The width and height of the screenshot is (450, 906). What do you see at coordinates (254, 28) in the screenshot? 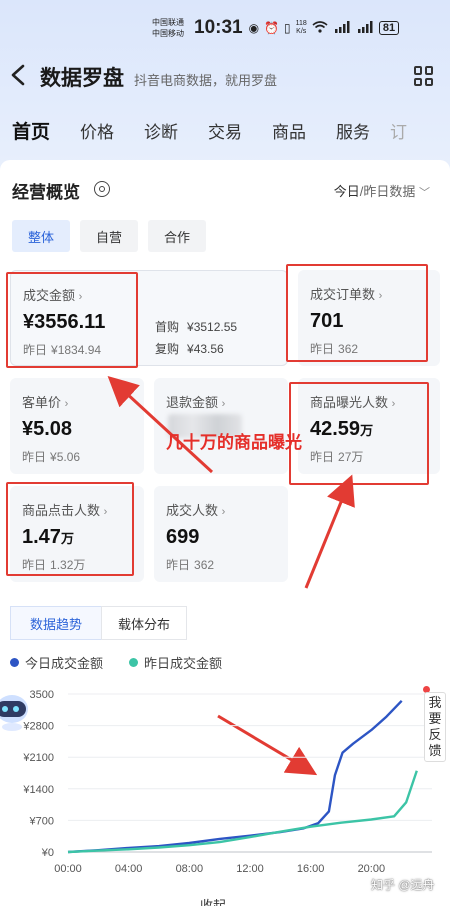
I see `eye-icon: ◉` at bounding box center [254, 28].